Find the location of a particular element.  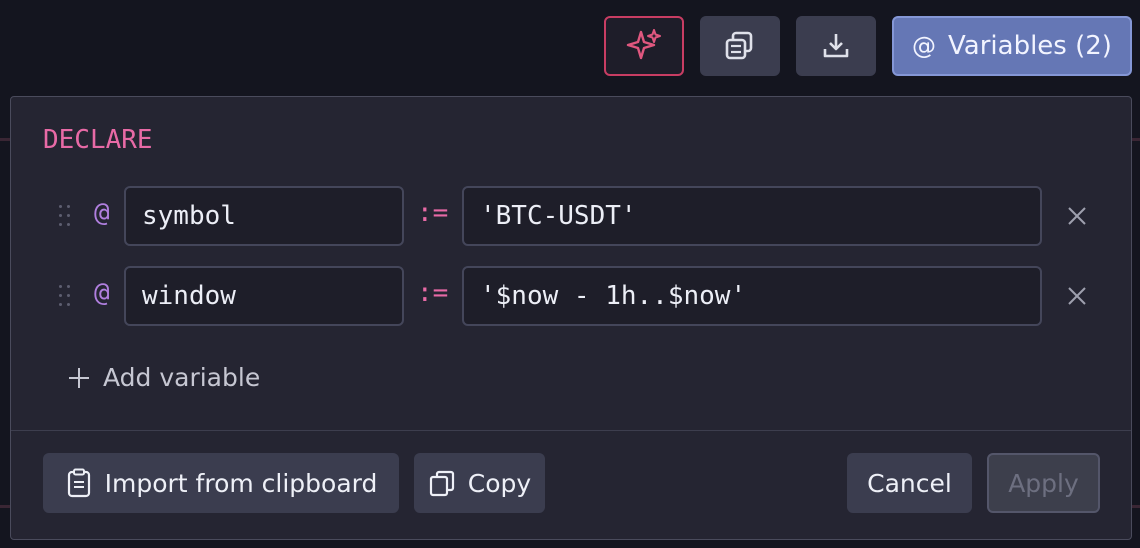

duplicate-button is located at coordinates (740, 46).